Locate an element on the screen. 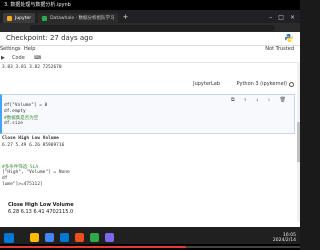 The image size is (320, 250). browser-tab-strip: Jupyter Datawhale · 数据分析组队学习 + – □ × is located at coordinates (150, 16).